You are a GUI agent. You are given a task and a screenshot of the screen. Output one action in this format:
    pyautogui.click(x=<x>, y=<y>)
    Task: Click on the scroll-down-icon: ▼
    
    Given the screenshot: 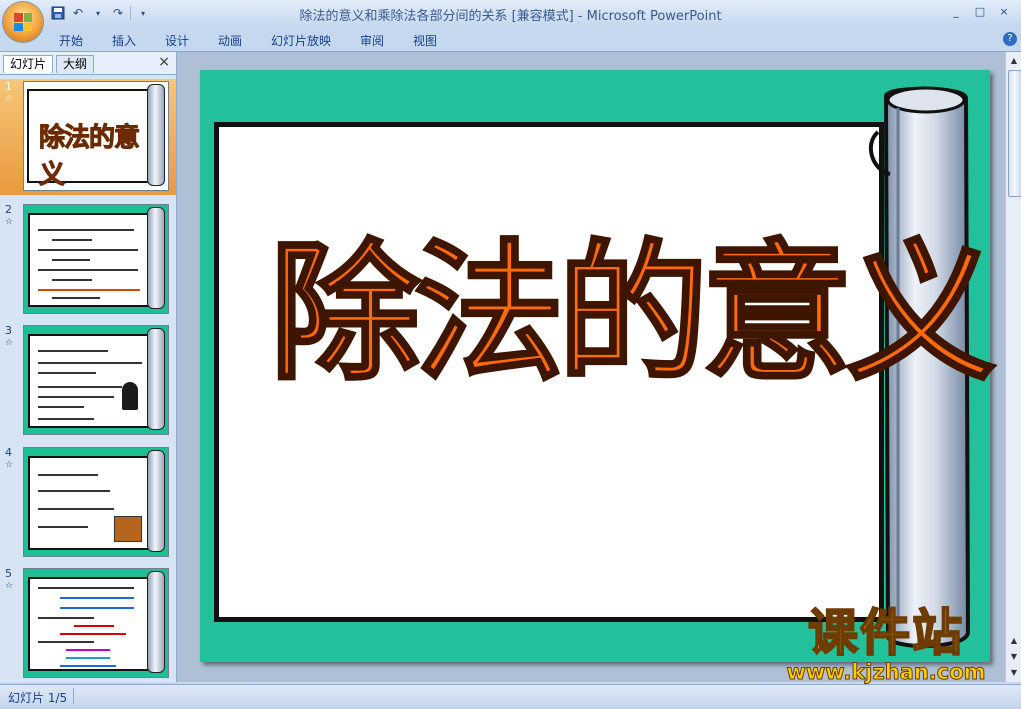 What is the action you would take?
    pyautogui.click(x=1014, y=673)
    